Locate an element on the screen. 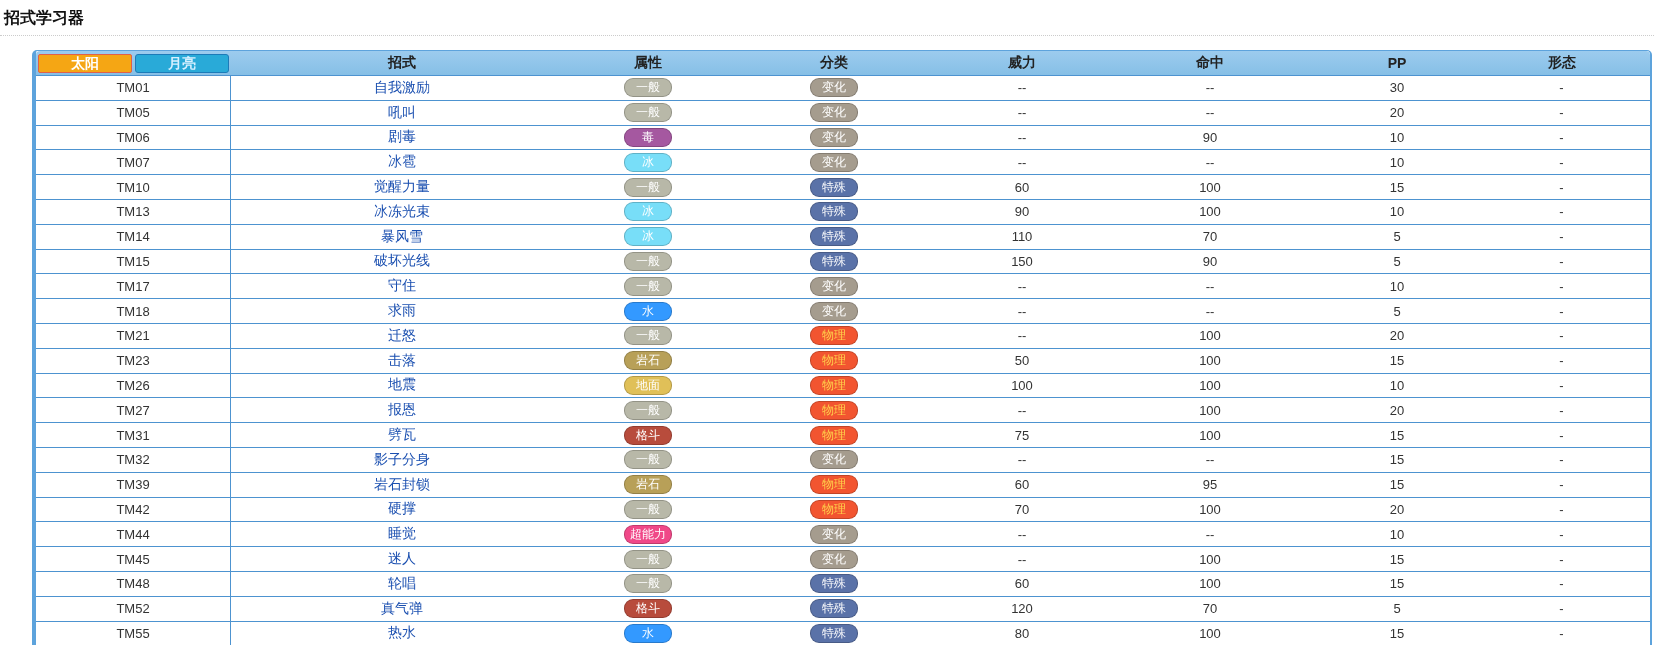 The height and width of the screenshot is (645, 1654). table-cell: TM17 is located at coordinates (133, 287).